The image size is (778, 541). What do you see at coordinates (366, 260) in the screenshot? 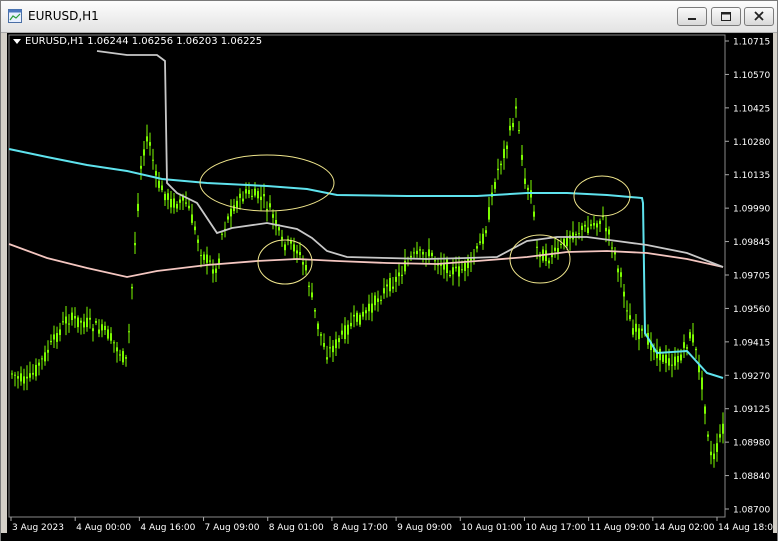
I see `ma-pink-line` at bounding box center [366, 260].